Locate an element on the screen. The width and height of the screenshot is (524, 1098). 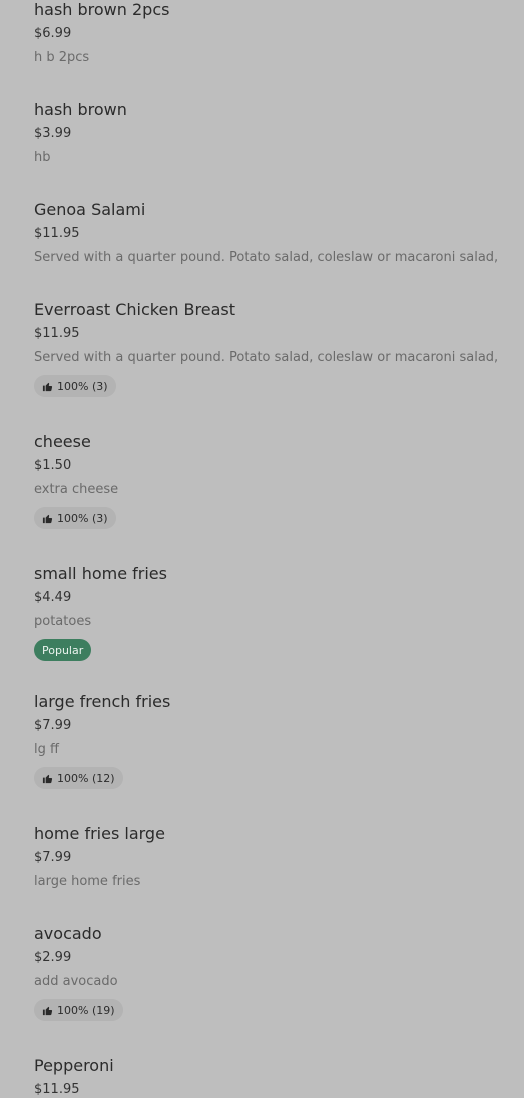
item-name: large french fries is located at coordinates (102, 701).